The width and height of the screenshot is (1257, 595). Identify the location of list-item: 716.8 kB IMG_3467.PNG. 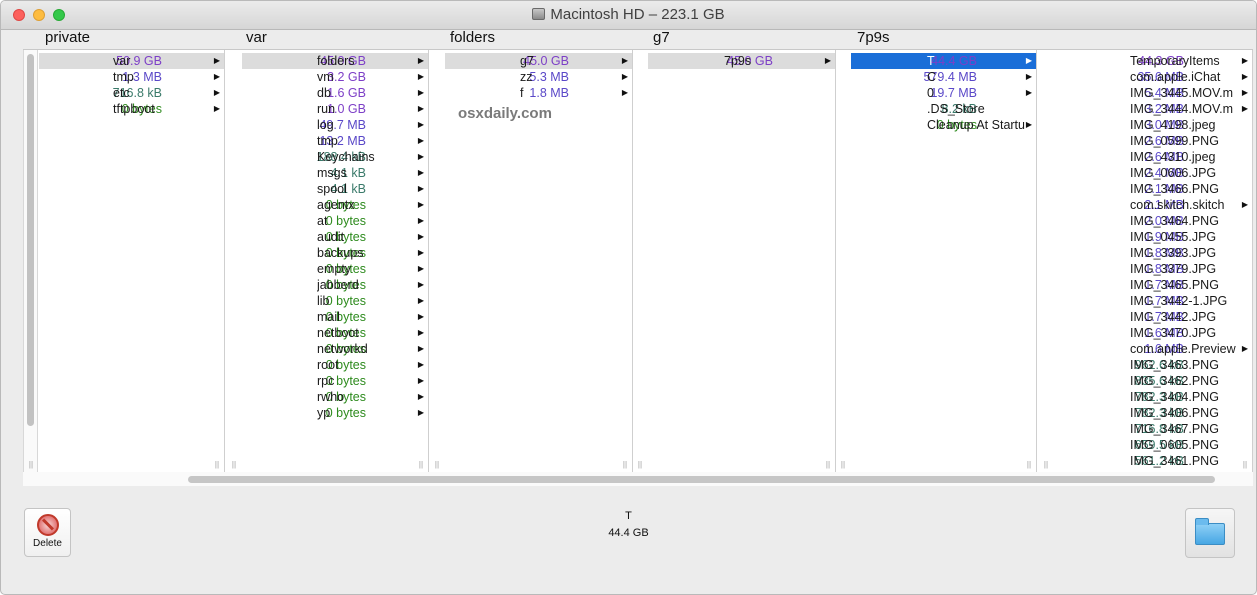
(1153, 429).